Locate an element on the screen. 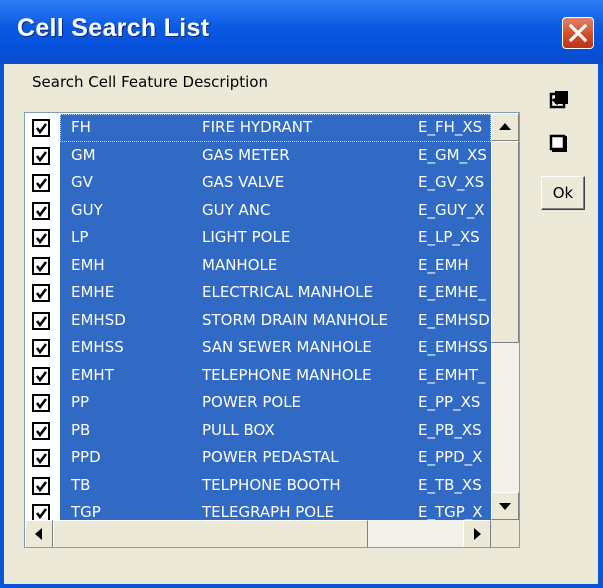 The image size is (603, 588). row-cell-name: E_TB_XS is located at coordinates (450, 484).